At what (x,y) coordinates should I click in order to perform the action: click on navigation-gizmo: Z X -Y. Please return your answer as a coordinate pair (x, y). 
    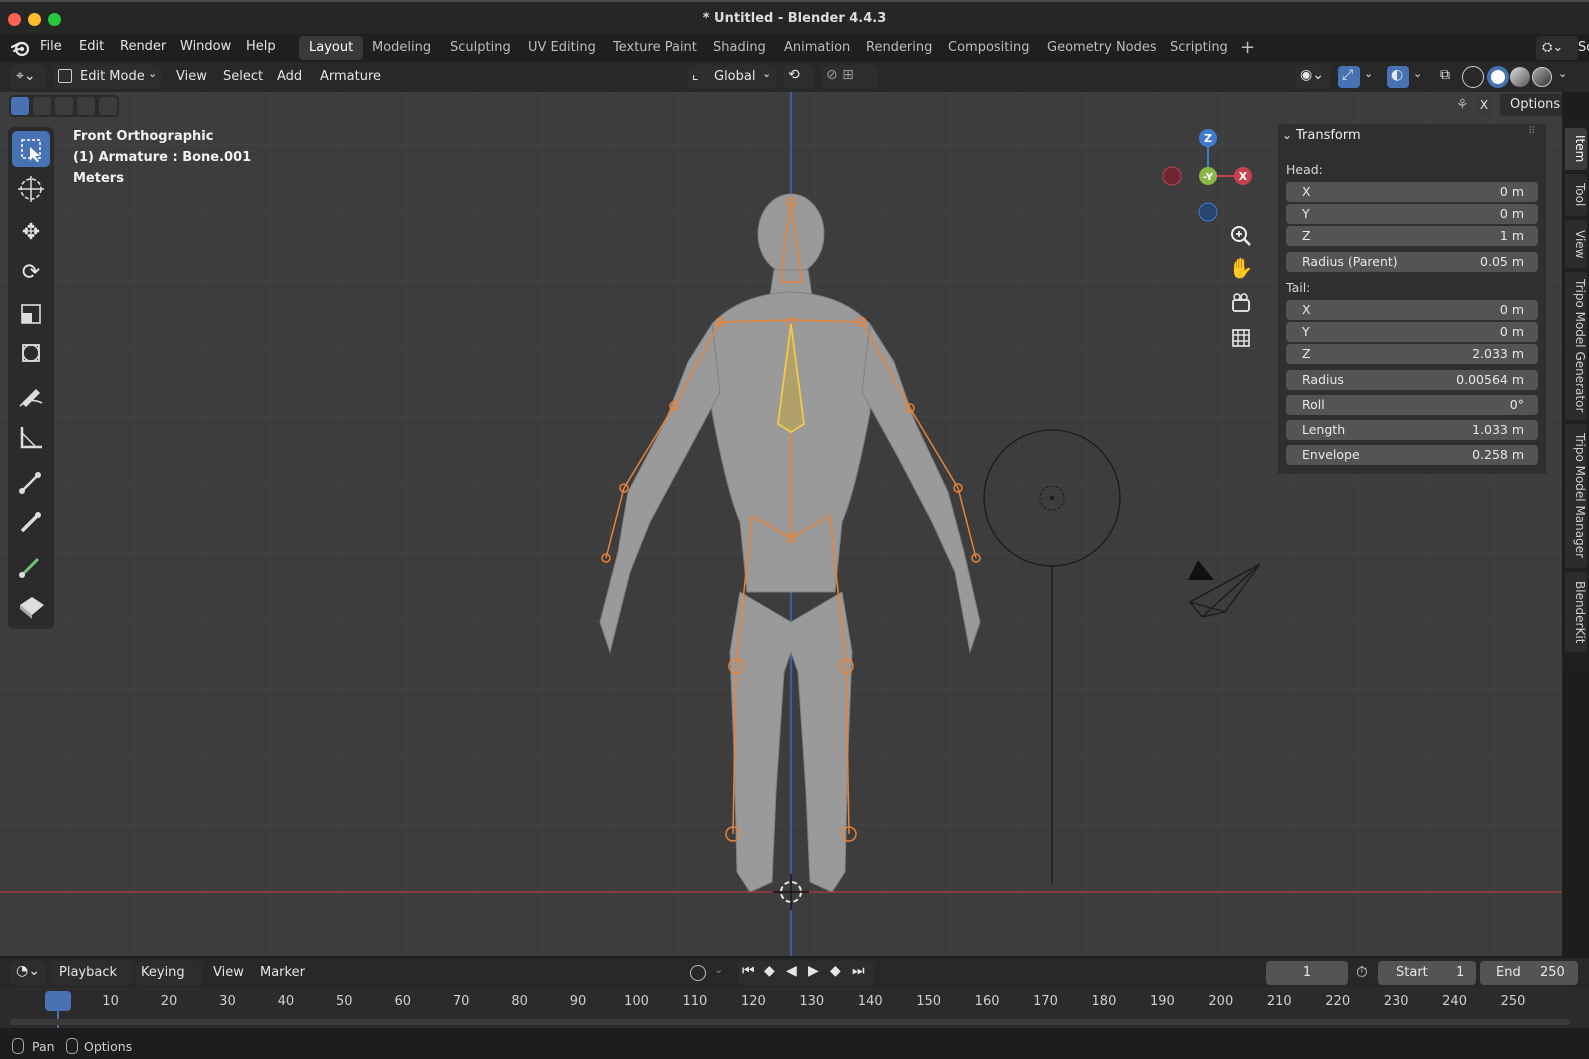
    Looking at the image, I should click on (1208, 176).